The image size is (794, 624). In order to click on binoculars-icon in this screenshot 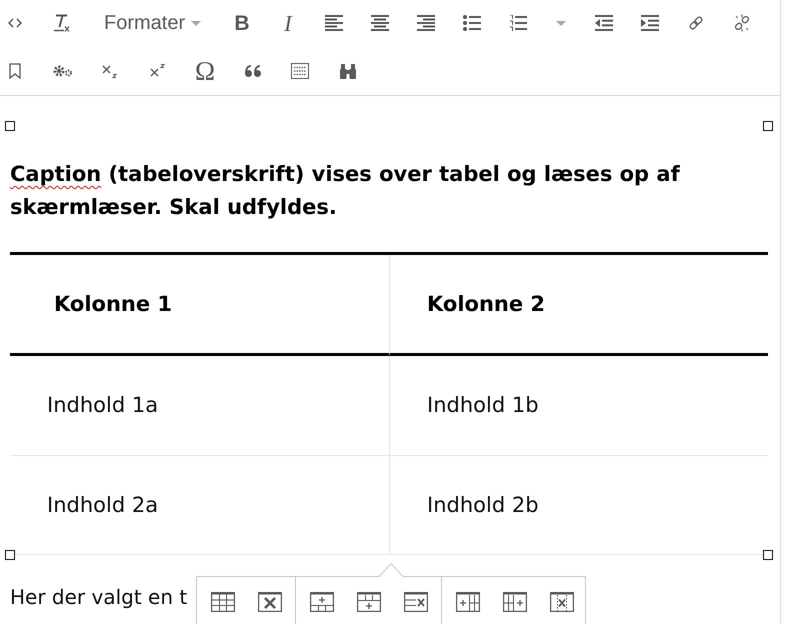, I will do `click(348, 71)`.